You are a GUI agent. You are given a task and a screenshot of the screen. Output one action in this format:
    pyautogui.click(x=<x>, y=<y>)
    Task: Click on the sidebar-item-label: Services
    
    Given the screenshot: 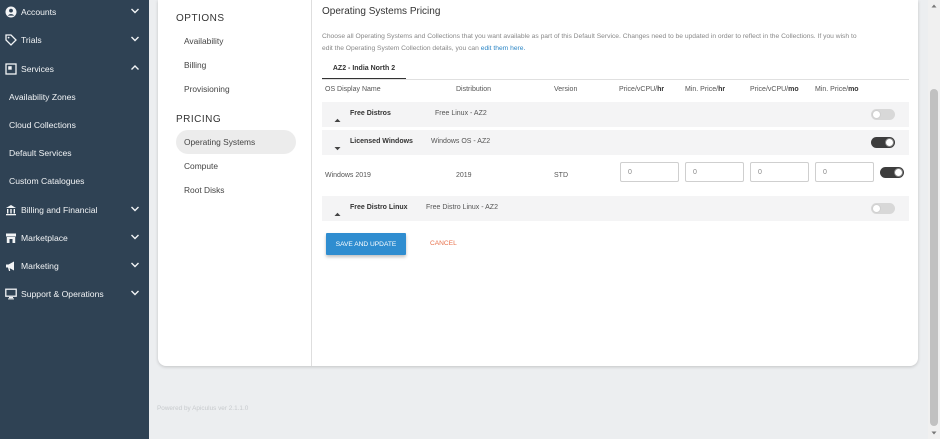 What is the action you would take?
    pyautogui.click(x=37, y=69)
    